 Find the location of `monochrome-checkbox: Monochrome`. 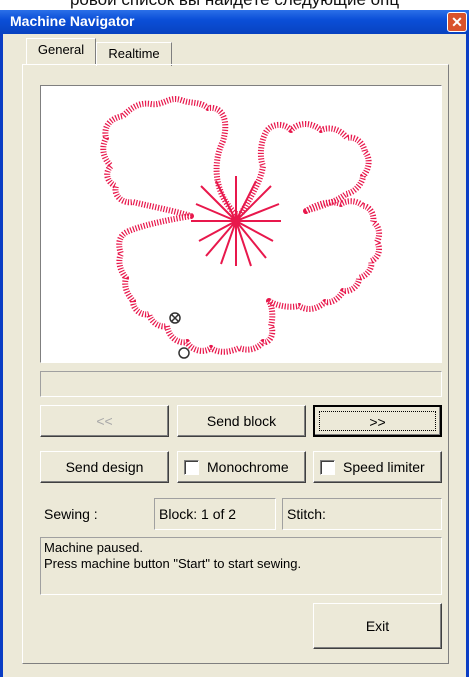

monochrome-checkbox: Monochrome is located at coordinates (241, 467).